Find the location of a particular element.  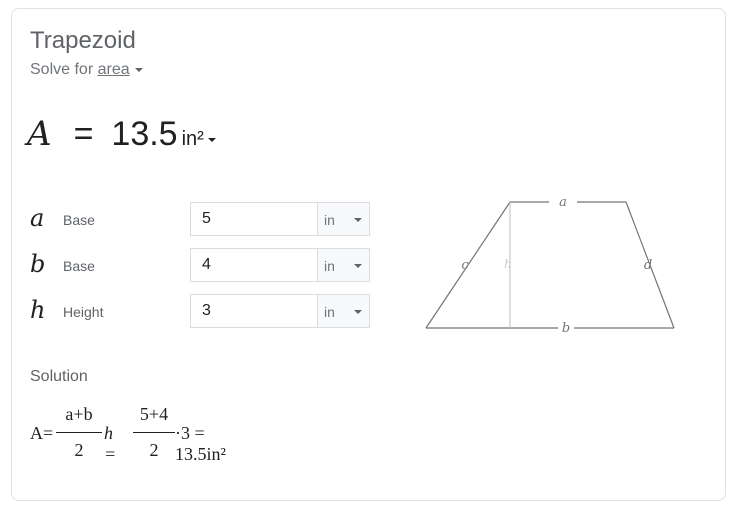

input-row-h: h Height in is located at coordinates (200, 311).